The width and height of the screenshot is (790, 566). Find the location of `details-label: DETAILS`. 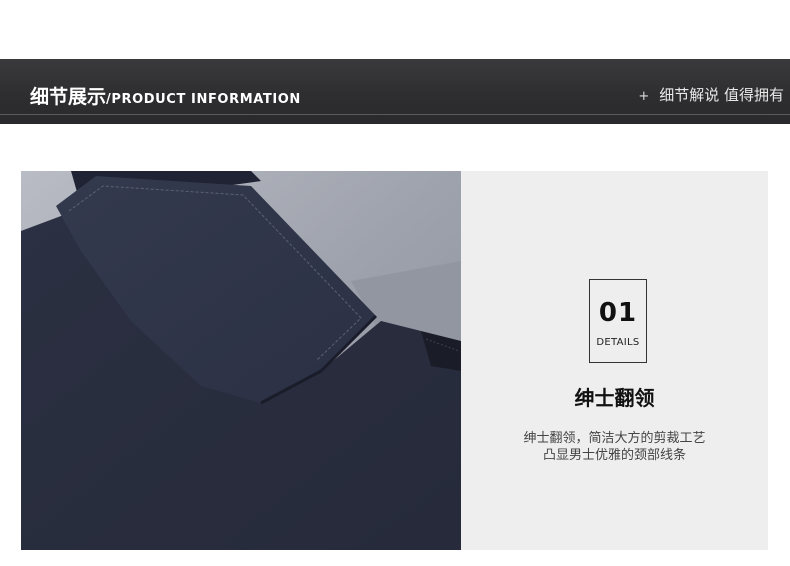

details-label: DETAILS is located at coordinates (618, 342).